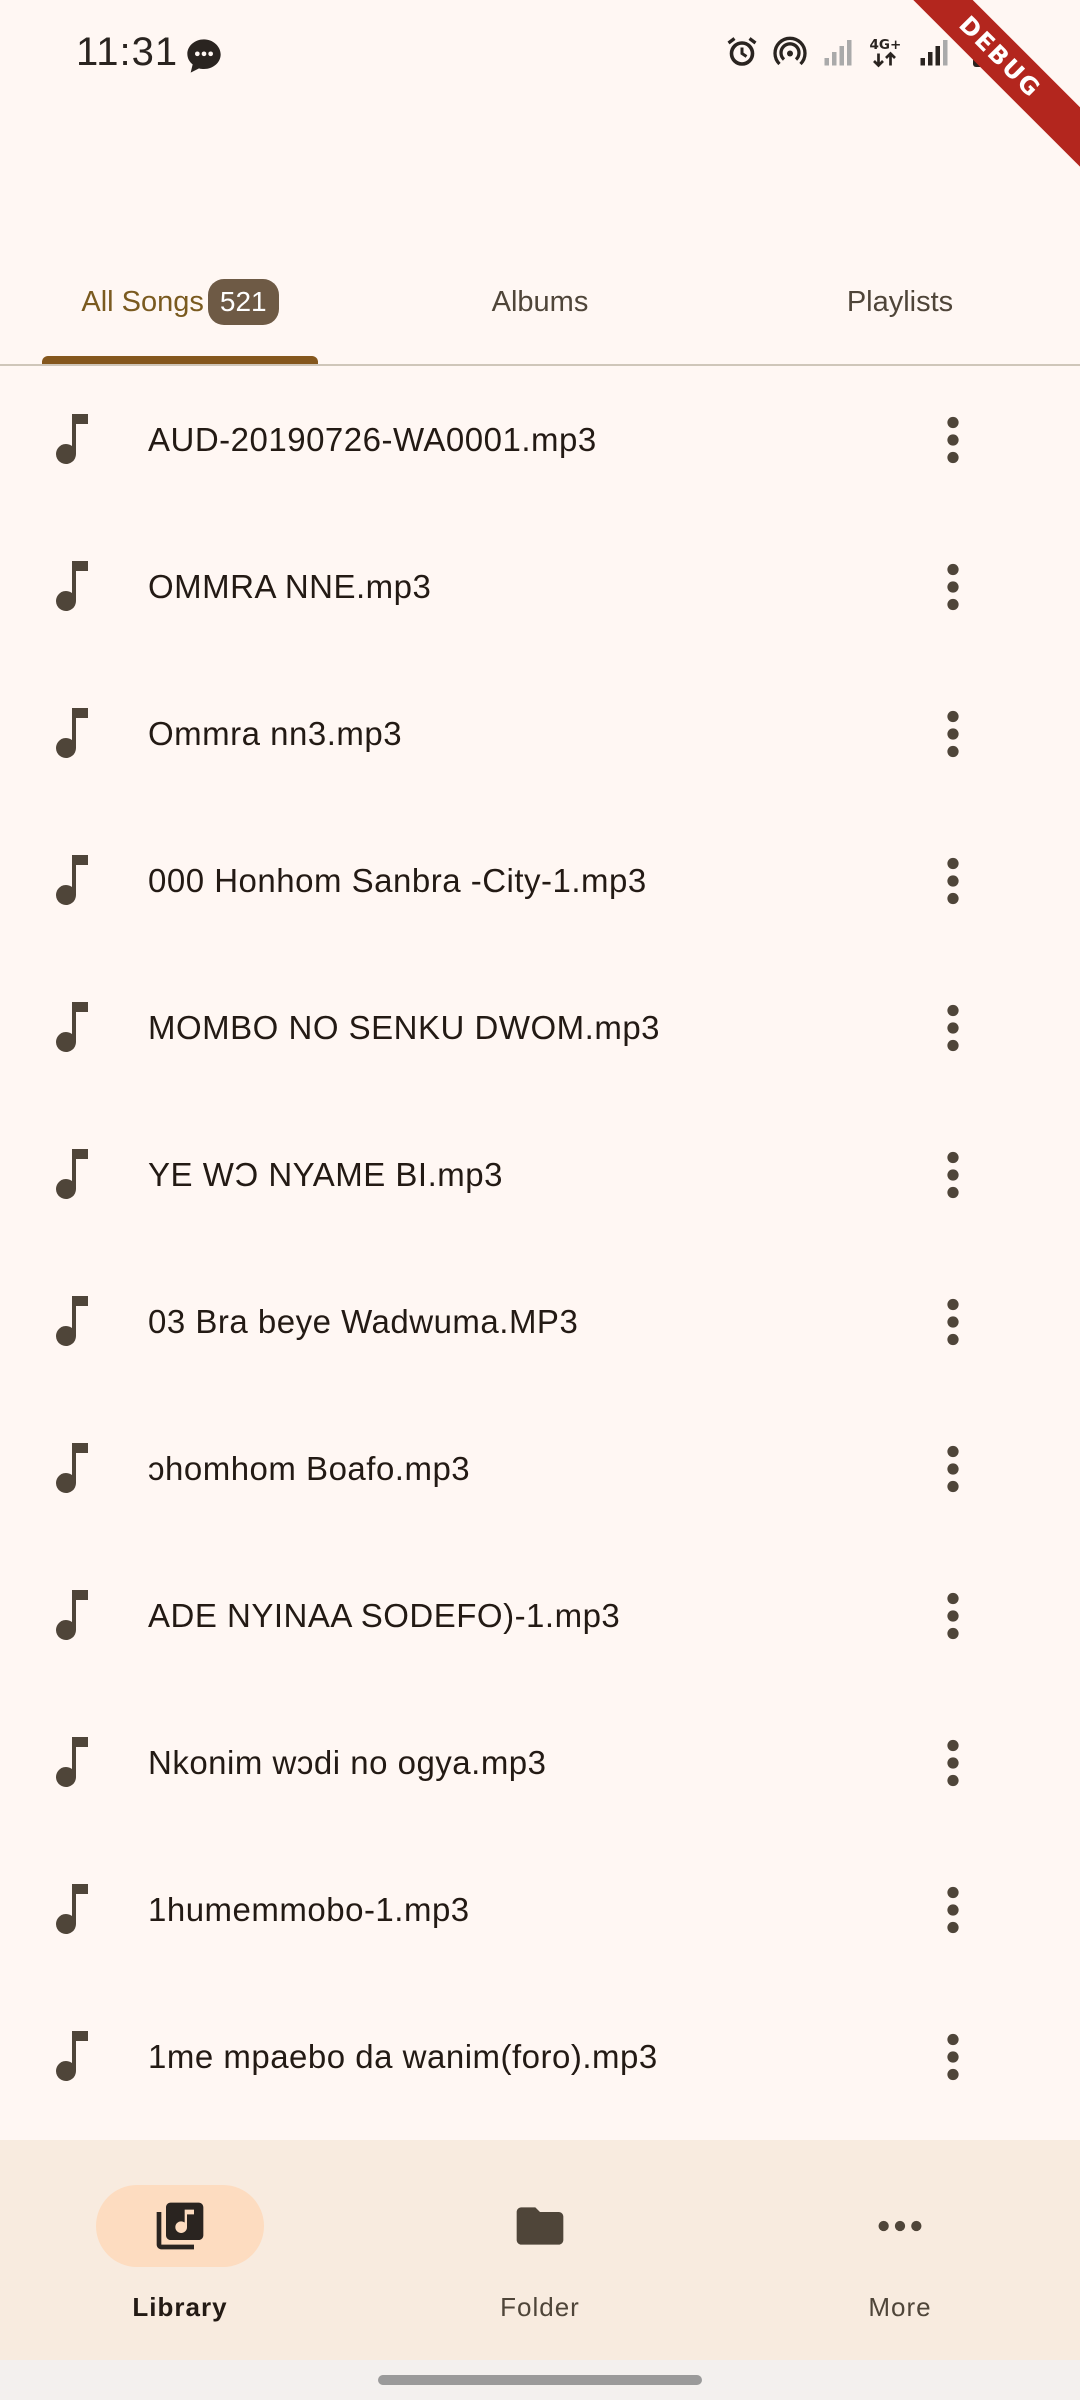 This screenshot has height=2400, width=1080. I want to click on bottom-navigation: Library Folder More, so click(540, 2250).